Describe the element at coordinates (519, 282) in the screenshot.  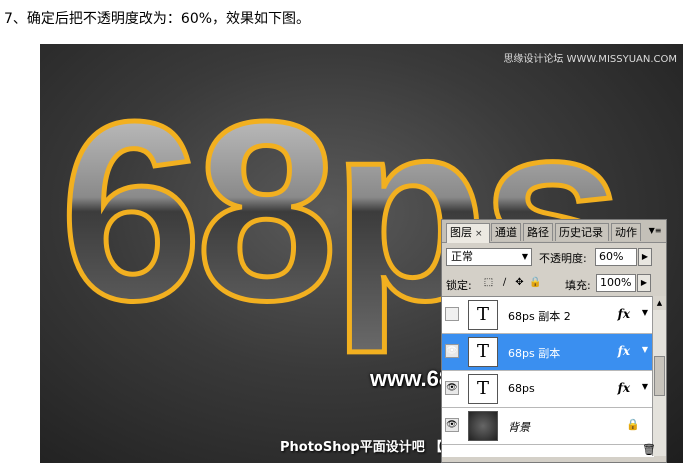
I see `lock-move-icon: ✥` at that location.